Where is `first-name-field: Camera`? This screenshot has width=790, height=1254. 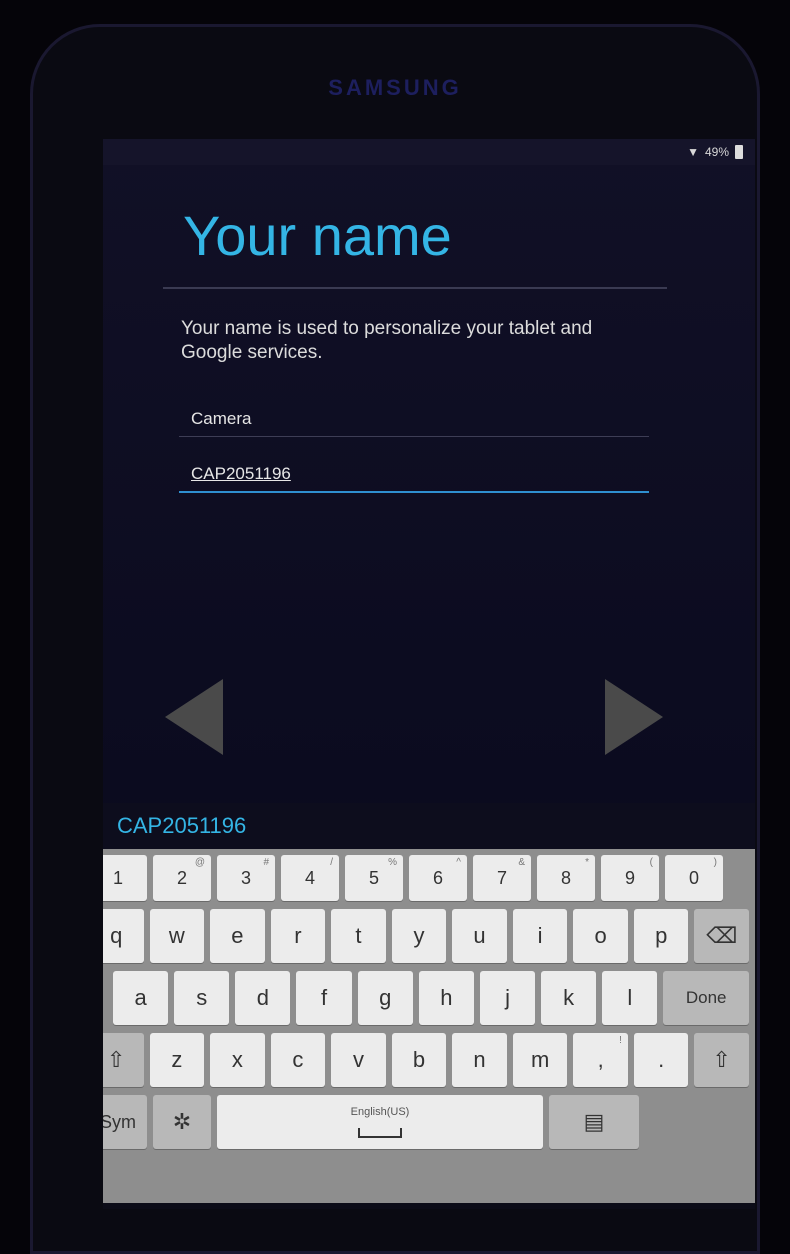
first-name-field: Camera is located at coordinates (414, 419).